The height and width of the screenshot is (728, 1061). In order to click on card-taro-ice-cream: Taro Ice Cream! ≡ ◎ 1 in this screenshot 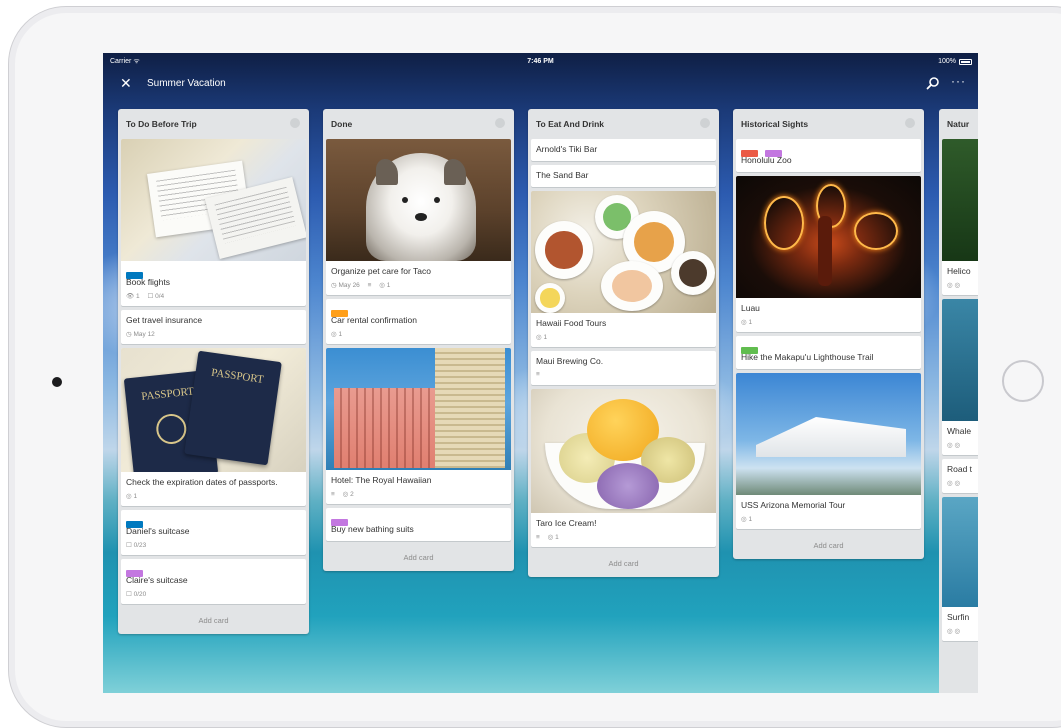, I will do `click(623, 468)`.